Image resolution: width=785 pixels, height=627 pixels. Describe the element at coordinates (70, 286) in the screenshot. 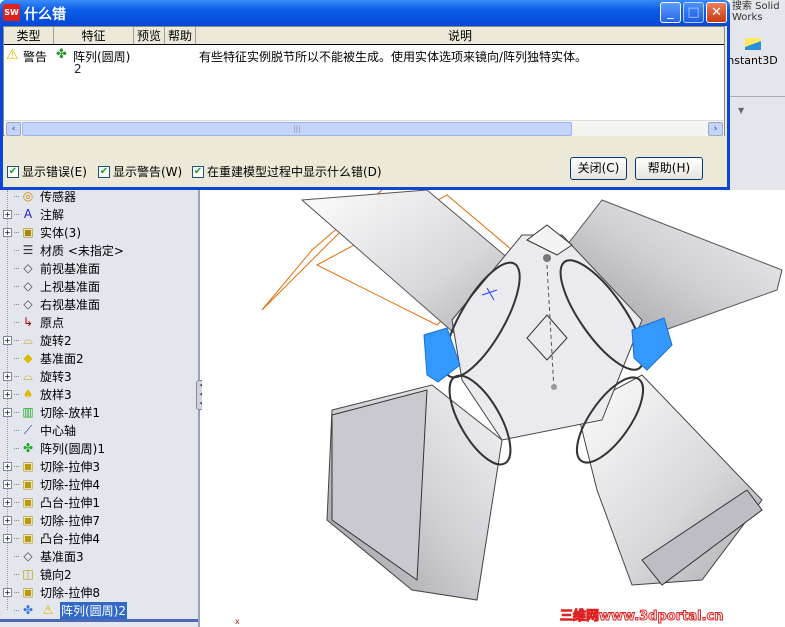

I see `tree-item-label: 上视基准面` at that location.